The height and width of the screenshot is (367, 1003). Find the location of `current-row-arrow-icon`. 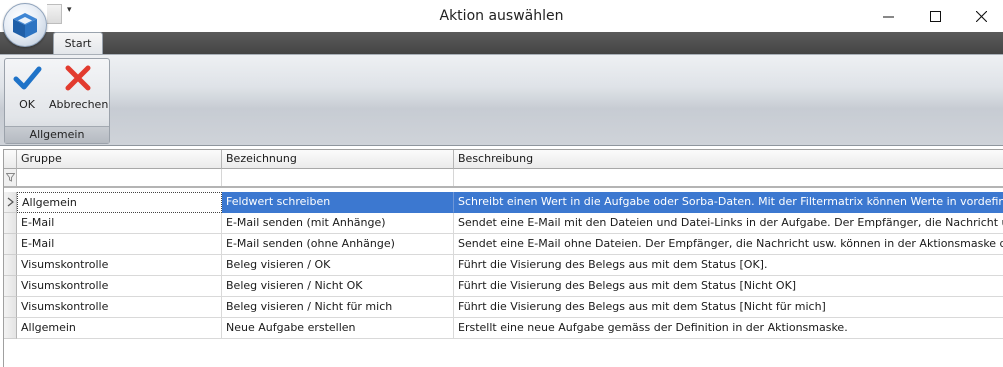

current-row-arrow-icon is located at coordinates (10, 202).